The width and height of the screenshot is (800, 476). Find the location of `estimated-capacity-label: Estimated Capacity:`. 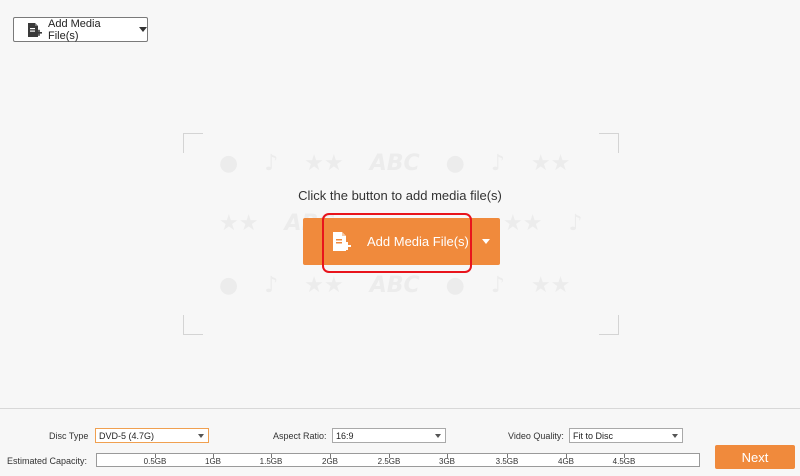

estimated-capacity-label: Estimated Capacity: is located at coordinates (47, 461).